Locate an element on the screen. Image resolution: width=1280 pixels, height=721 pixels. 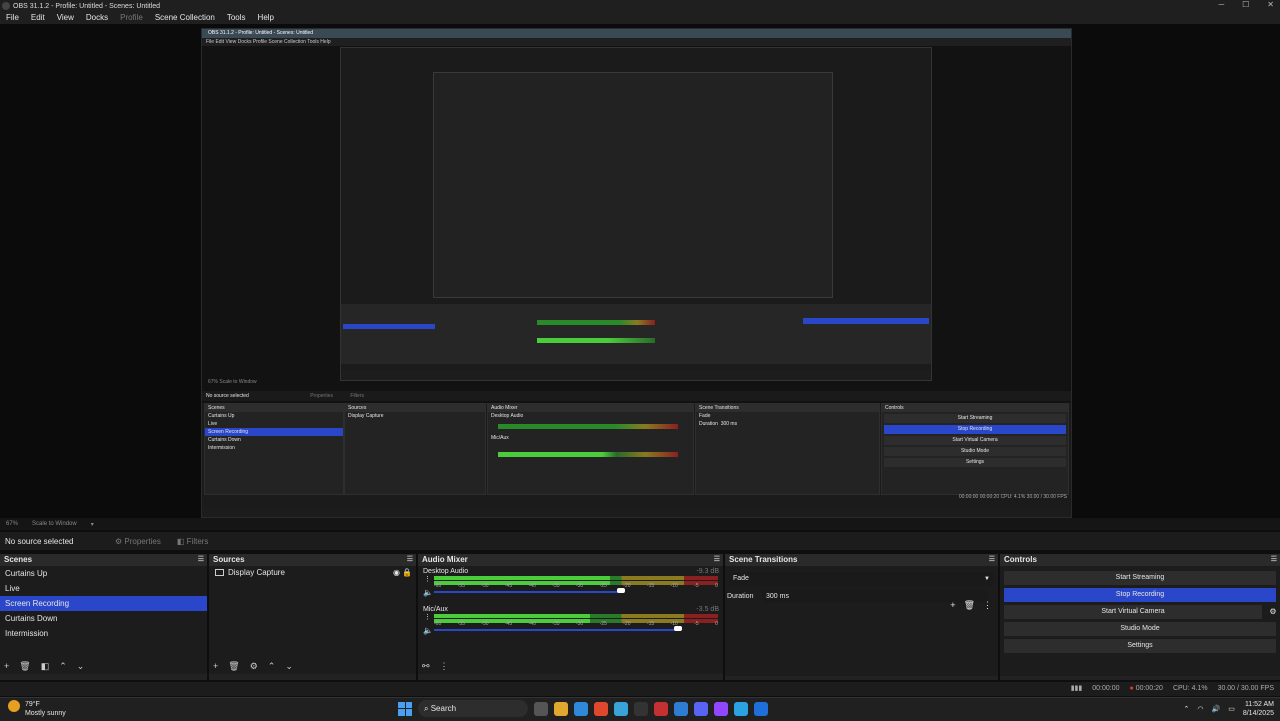
scene-item: Curtains Down is located at coordinates (103, 618).